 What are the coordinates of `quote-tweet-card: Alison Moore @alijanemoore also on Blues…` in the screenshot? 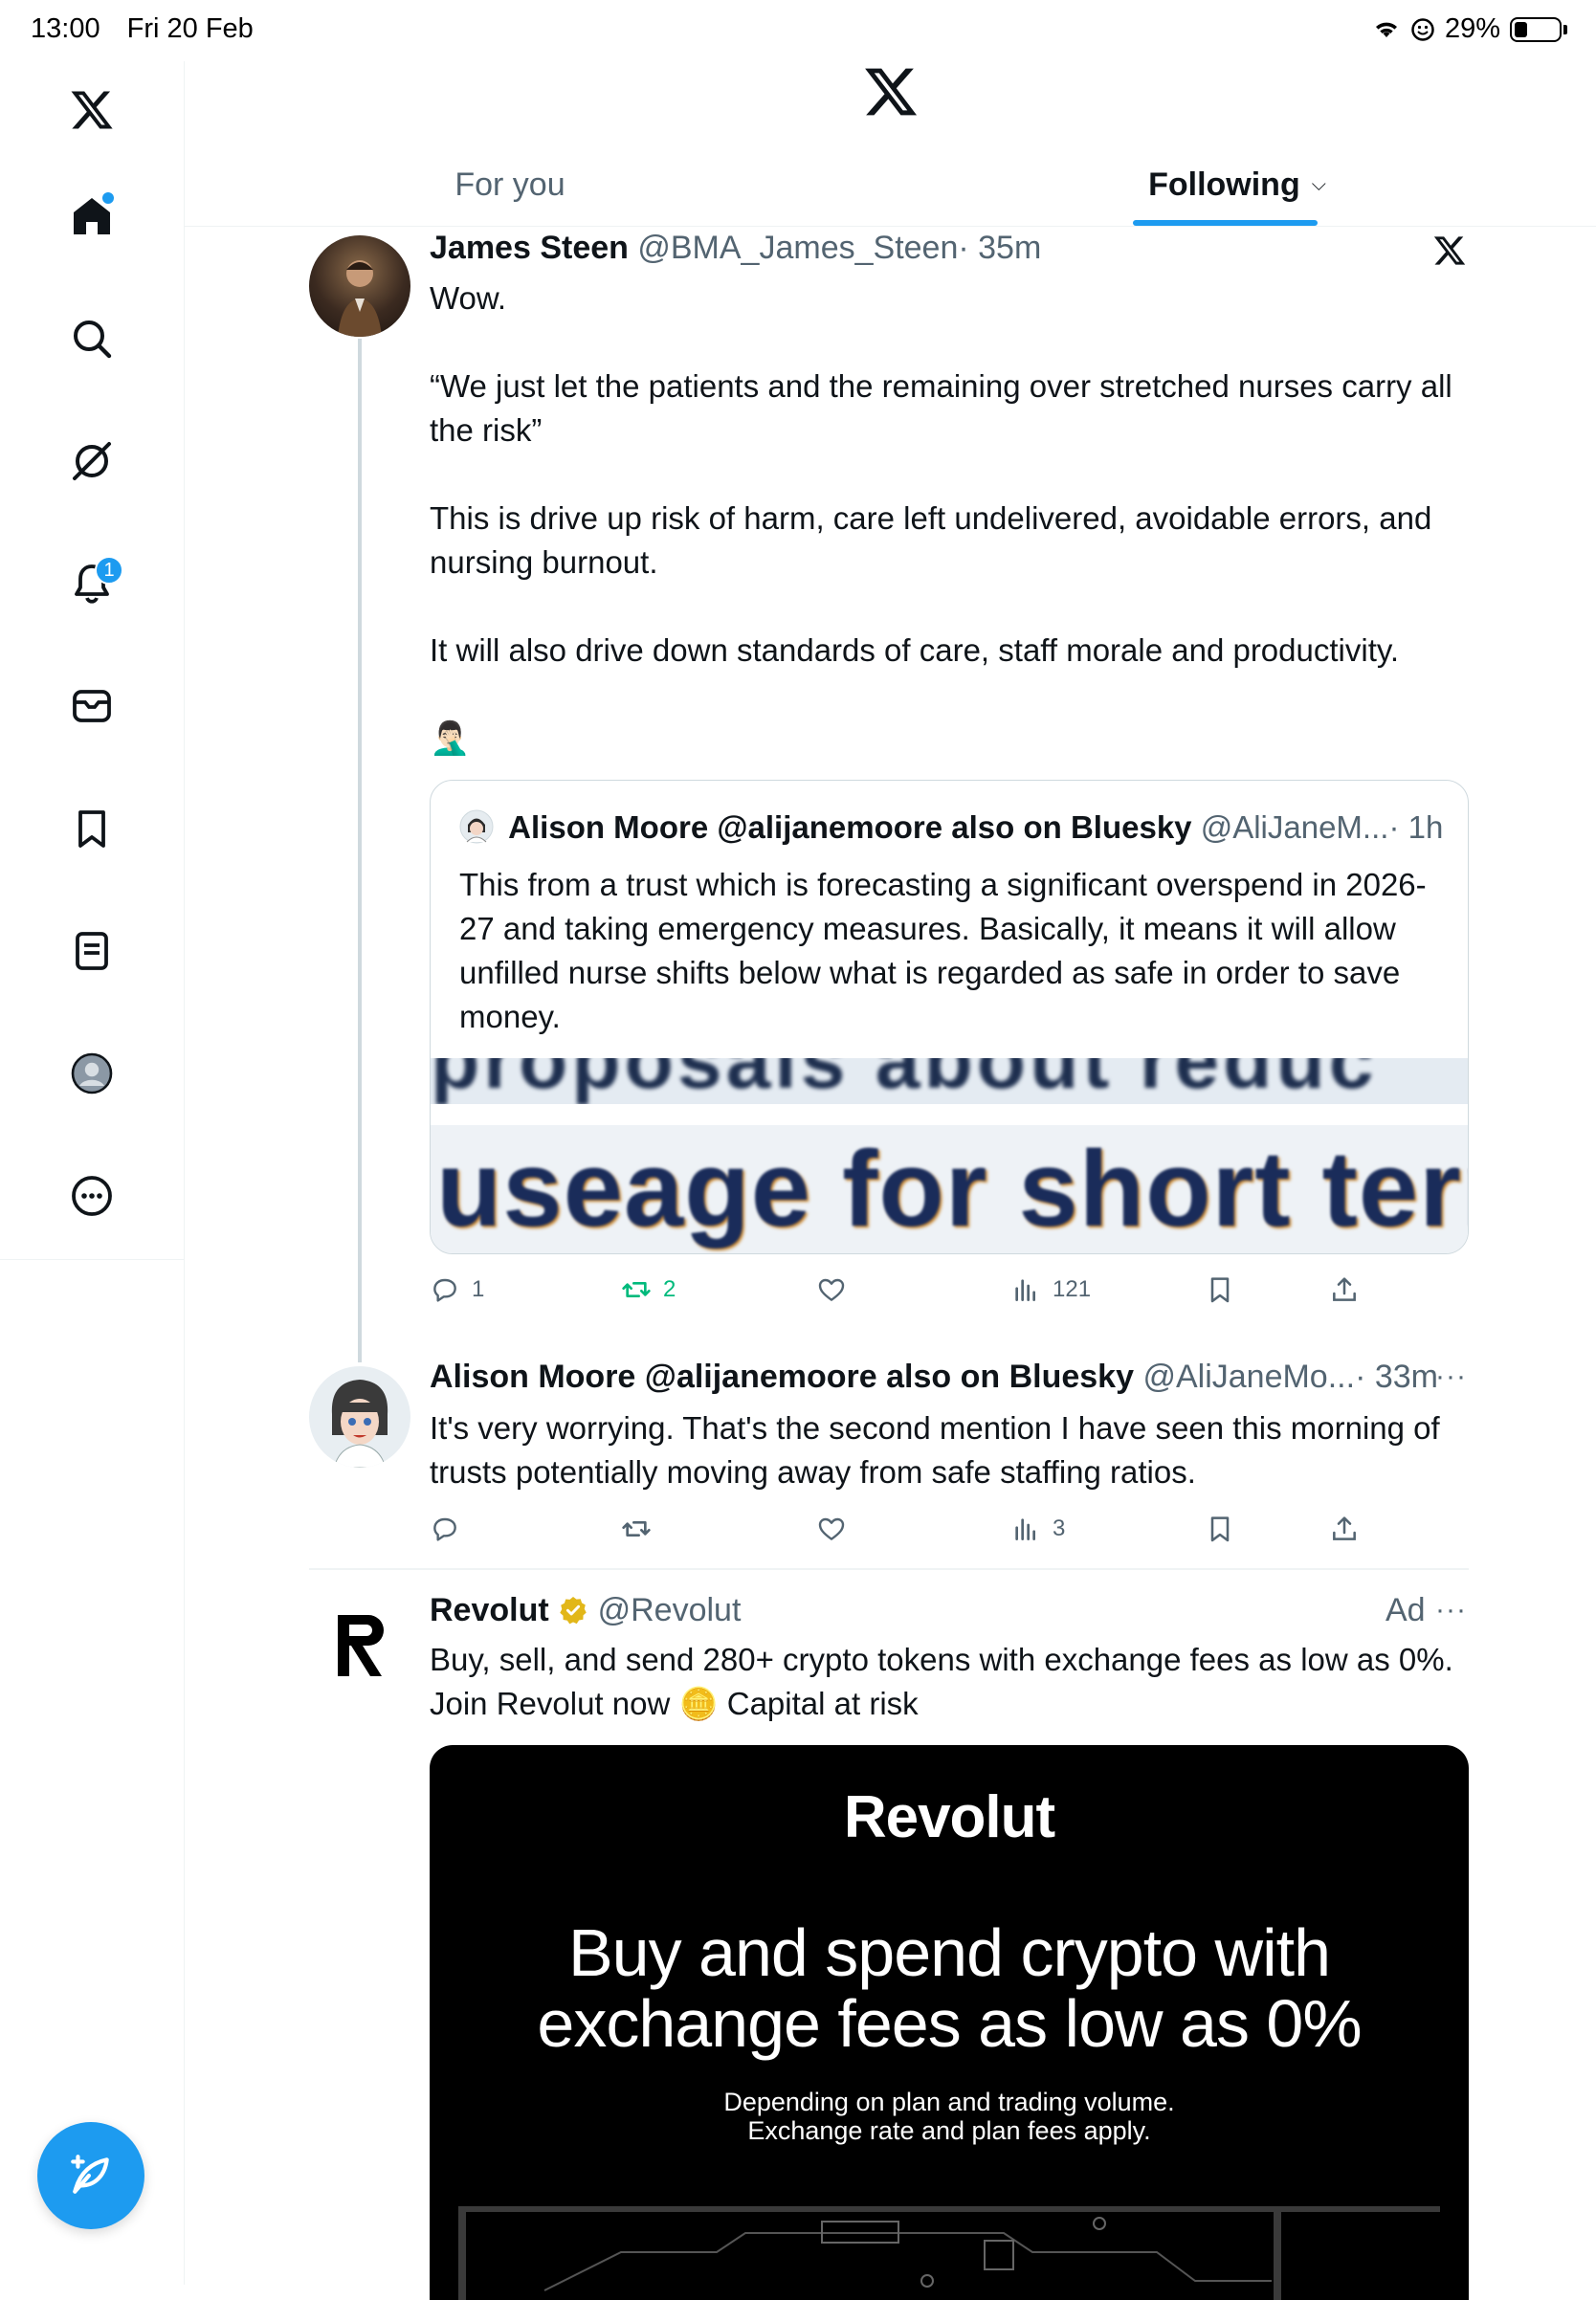 It's located at (950, 1017).